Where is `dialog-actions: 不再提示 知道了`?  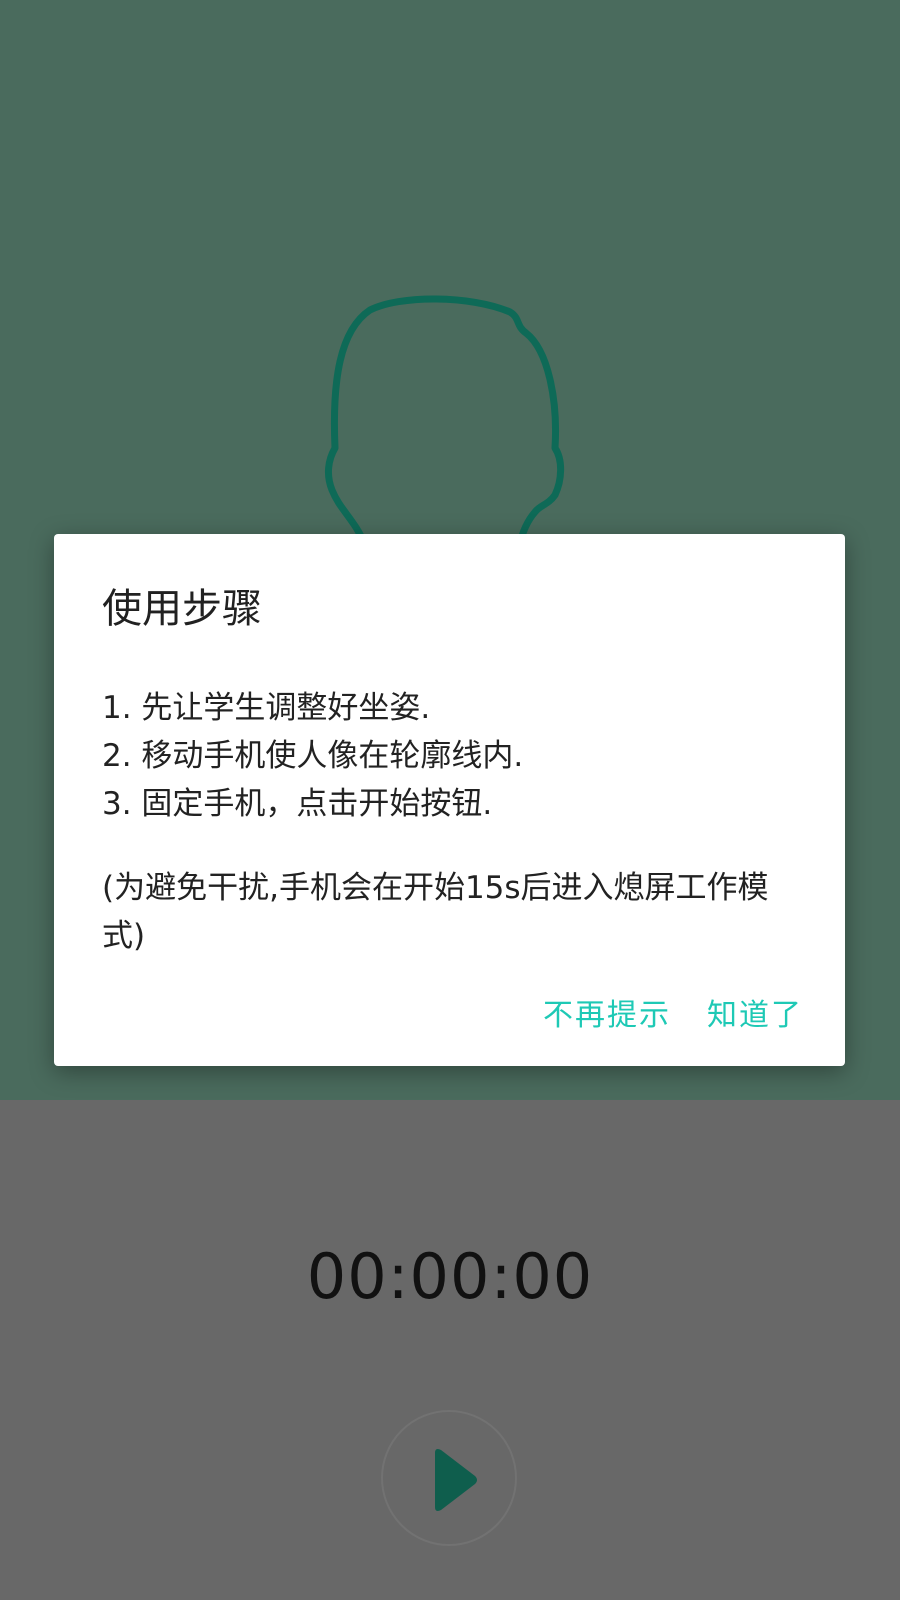 dialog-actions: 不再提示 知道了 is located at coordinates (673, 1012).